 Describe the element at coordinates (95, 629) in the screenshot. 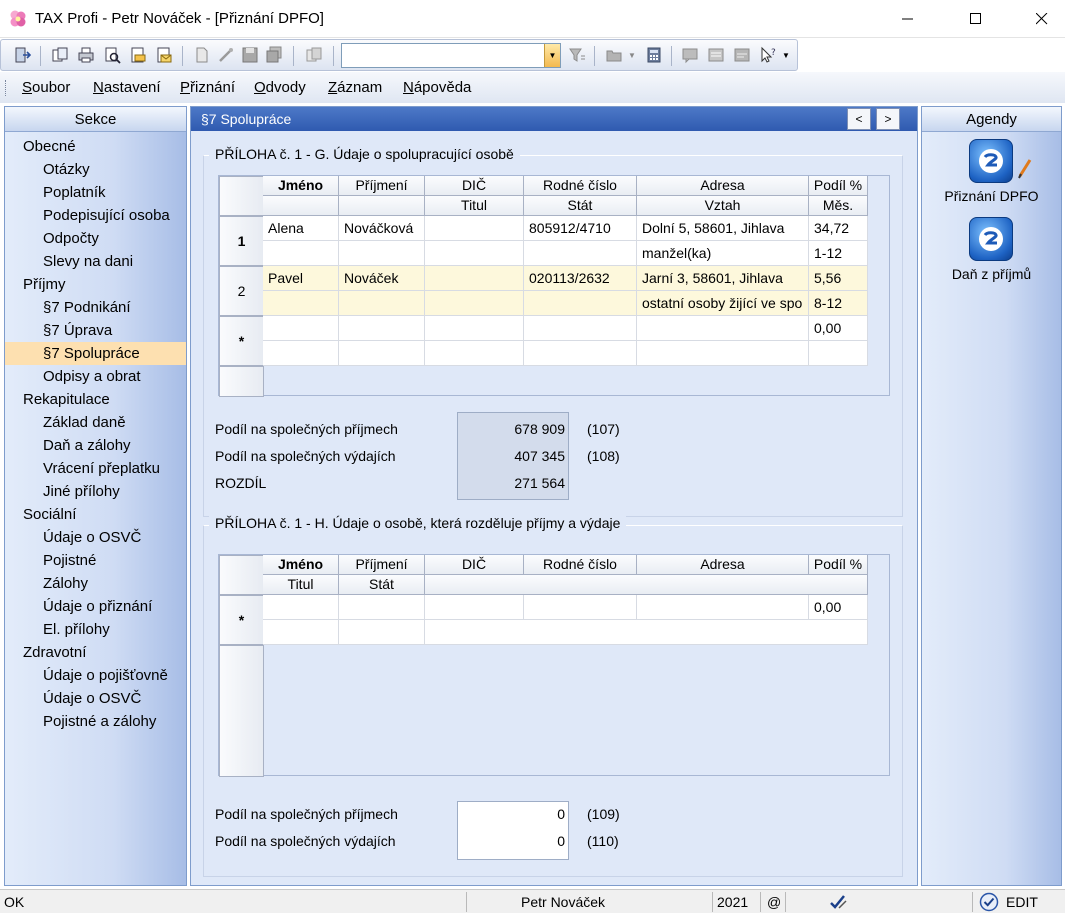

I see `sidebar-item: El. přílohy` at that location.